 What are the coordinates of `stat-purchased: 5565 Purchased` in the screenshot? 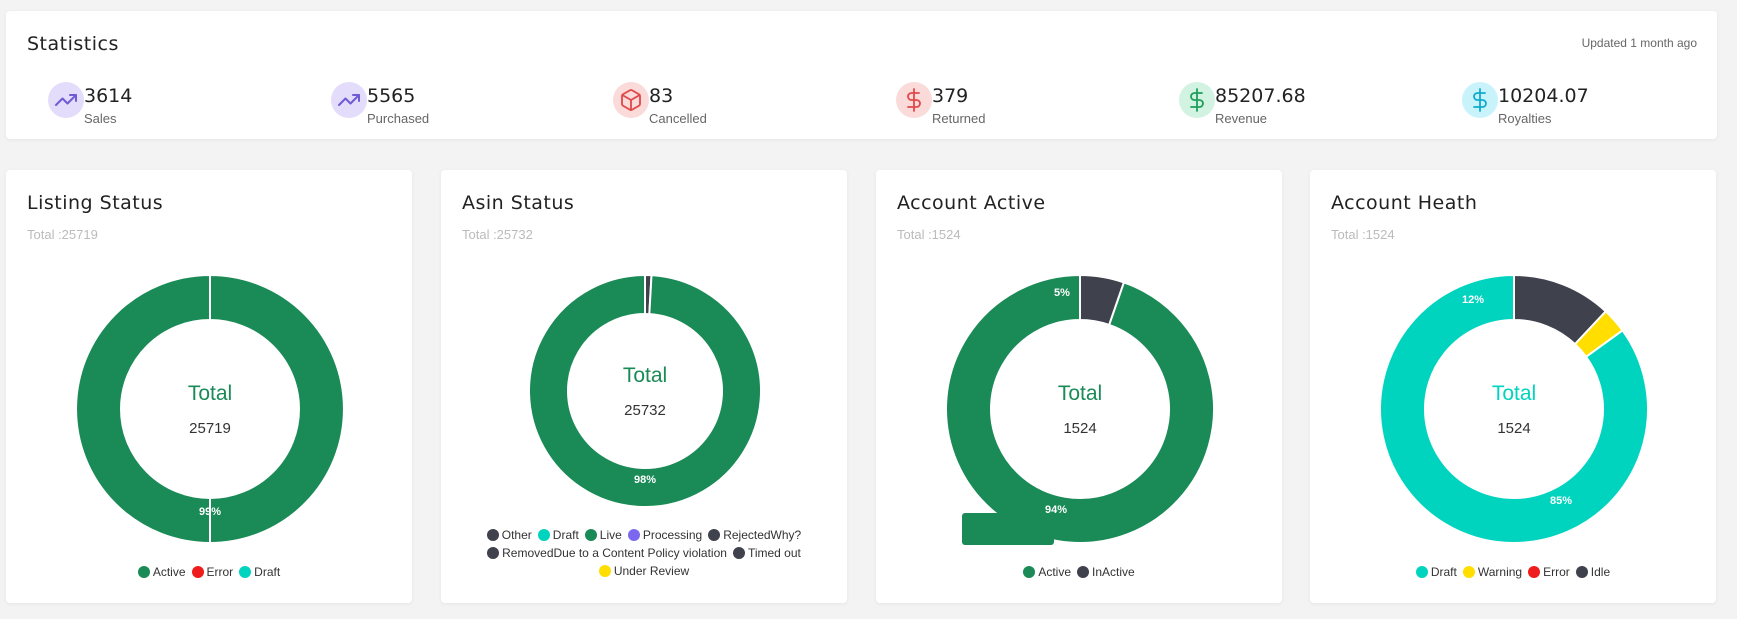 It's located at (451, 100).